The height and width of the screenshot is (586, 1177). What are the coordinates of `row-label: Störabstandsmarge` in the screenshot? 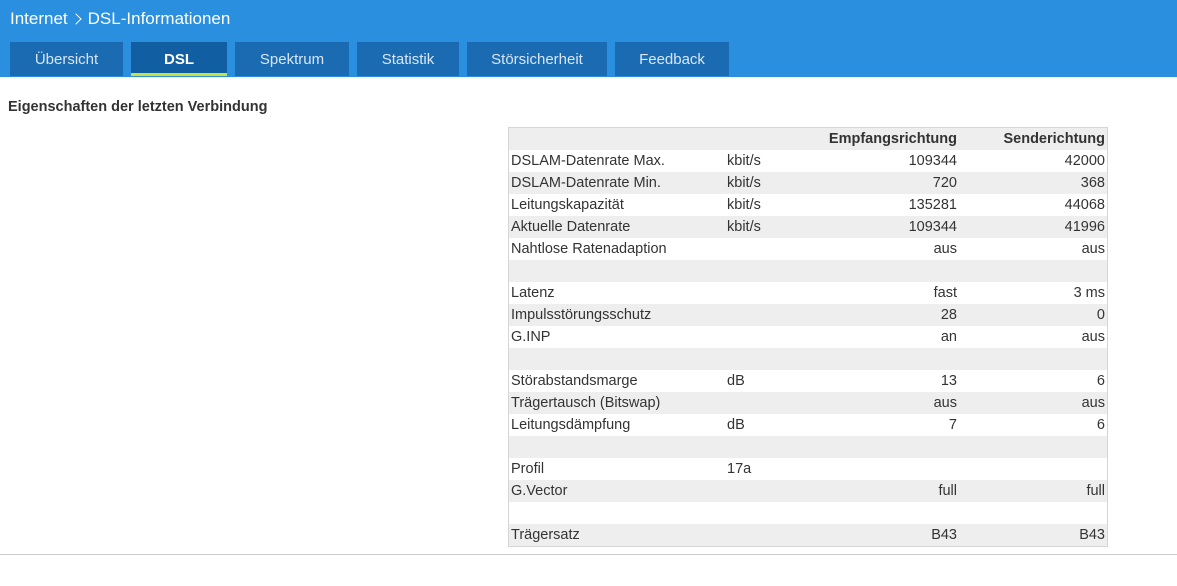 It's located at (574, 381).